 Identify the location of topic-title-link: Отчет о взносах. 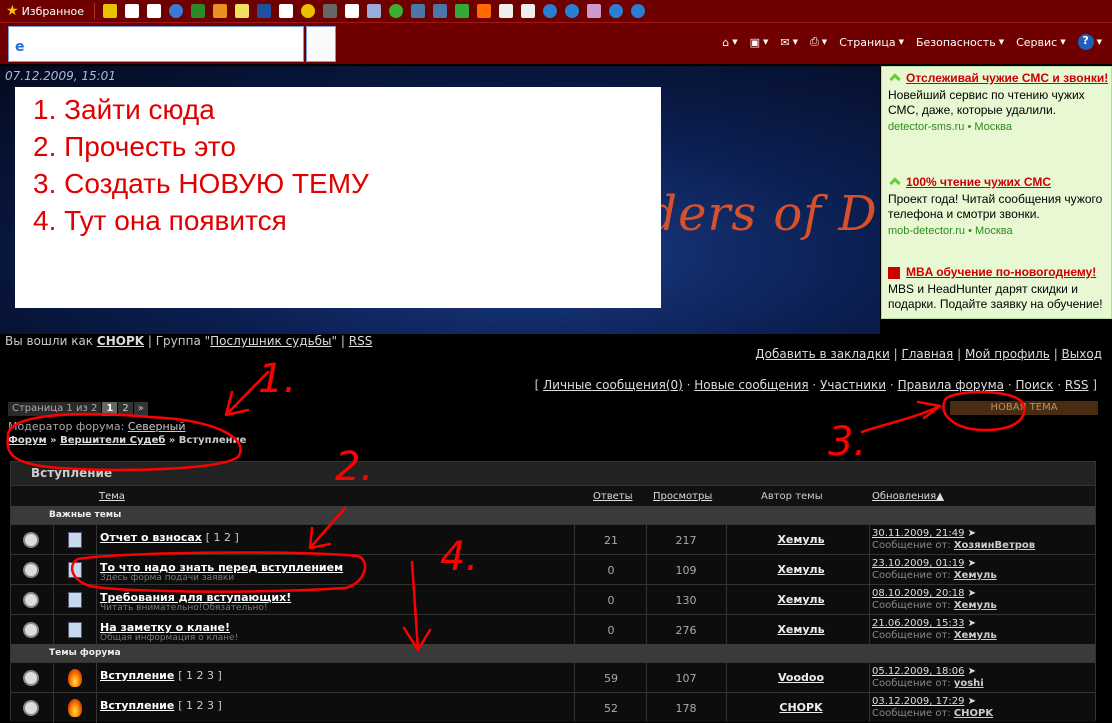
(151, 537).